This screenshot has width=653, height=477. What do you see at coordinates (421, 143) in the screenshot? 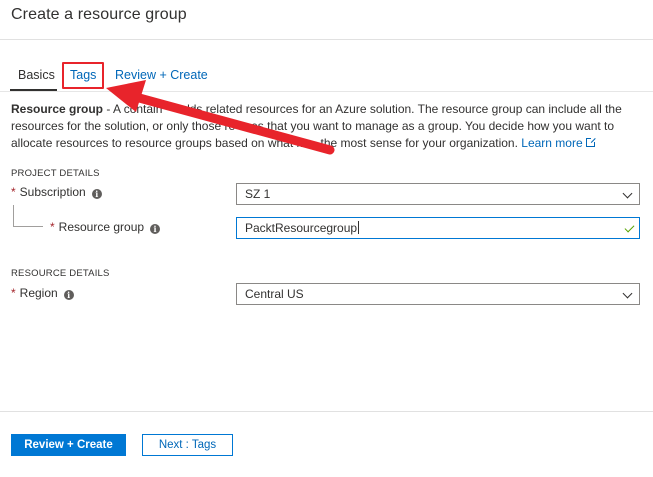
I see `description-part-4: the most sense for your organization.` at bounding box center [421, 143].